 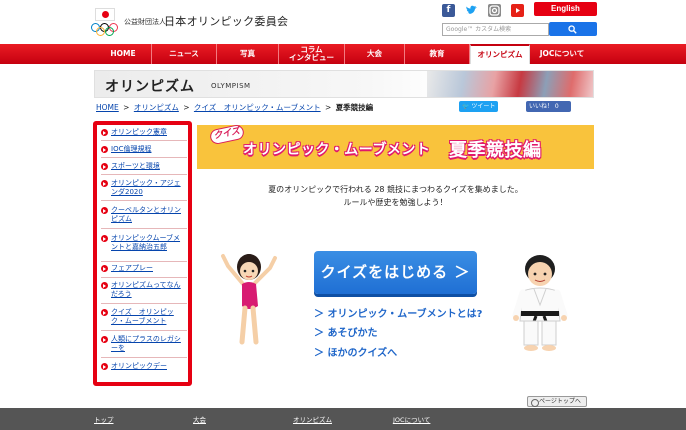 What do you see at coordinates (248, 54) in the screenshot?
I see `nav-photos: 写真` at bounding box center [248, 54].